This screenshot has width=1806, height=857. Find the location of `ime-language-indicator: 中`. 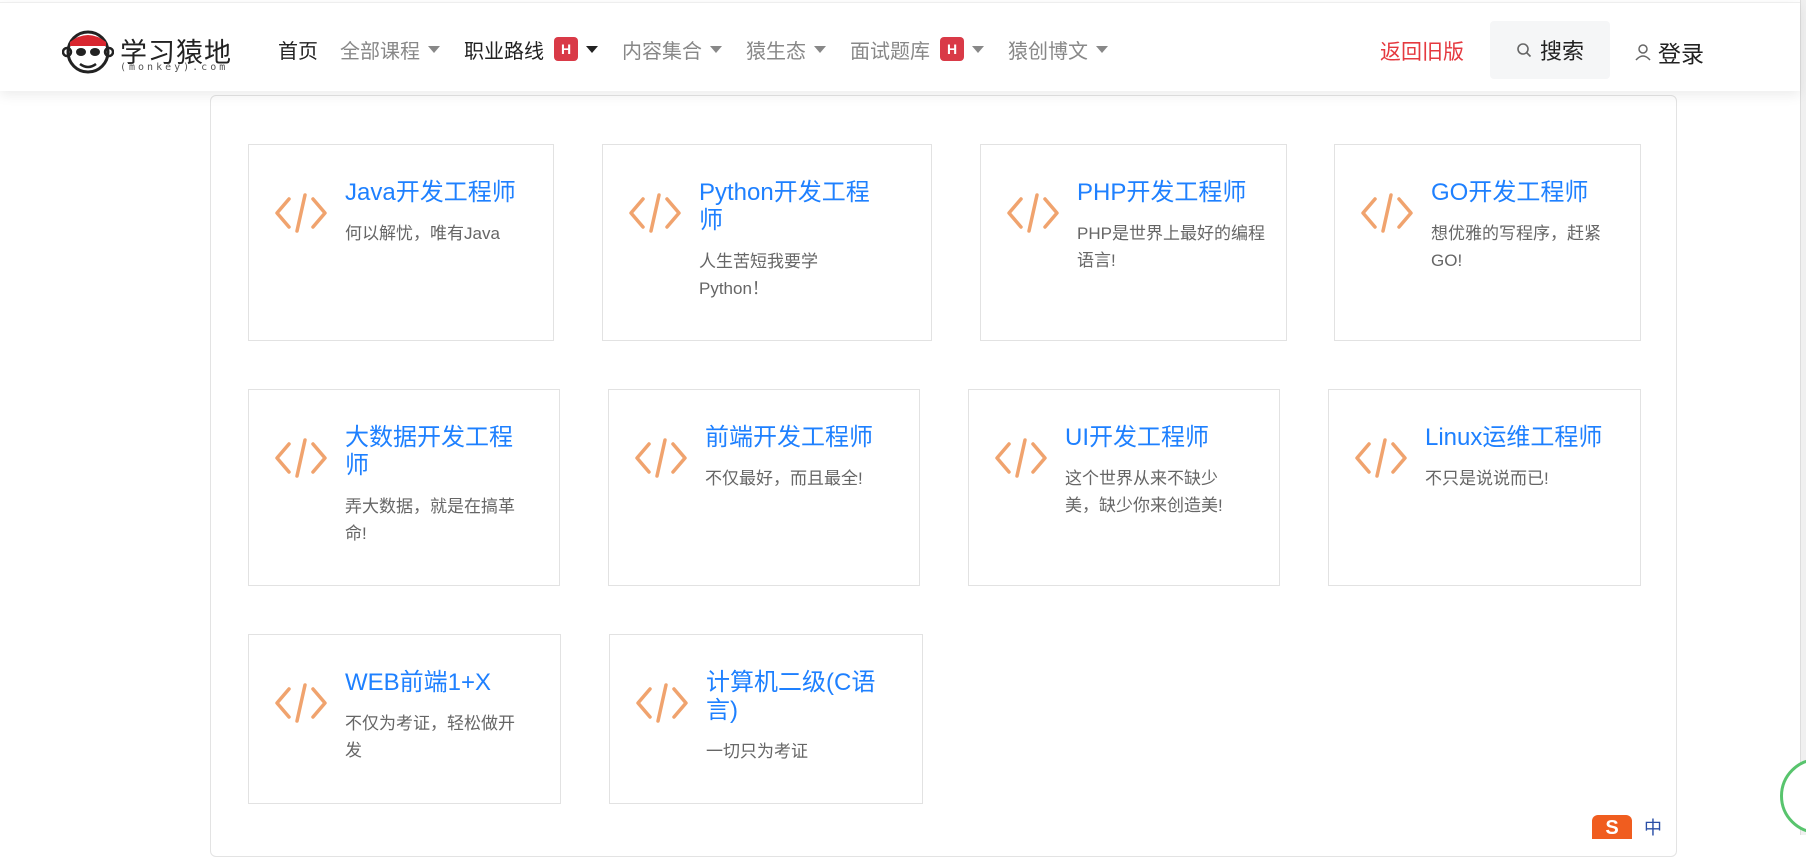

ime-language-indicator: 中 is located at coordinates (1653, 827).